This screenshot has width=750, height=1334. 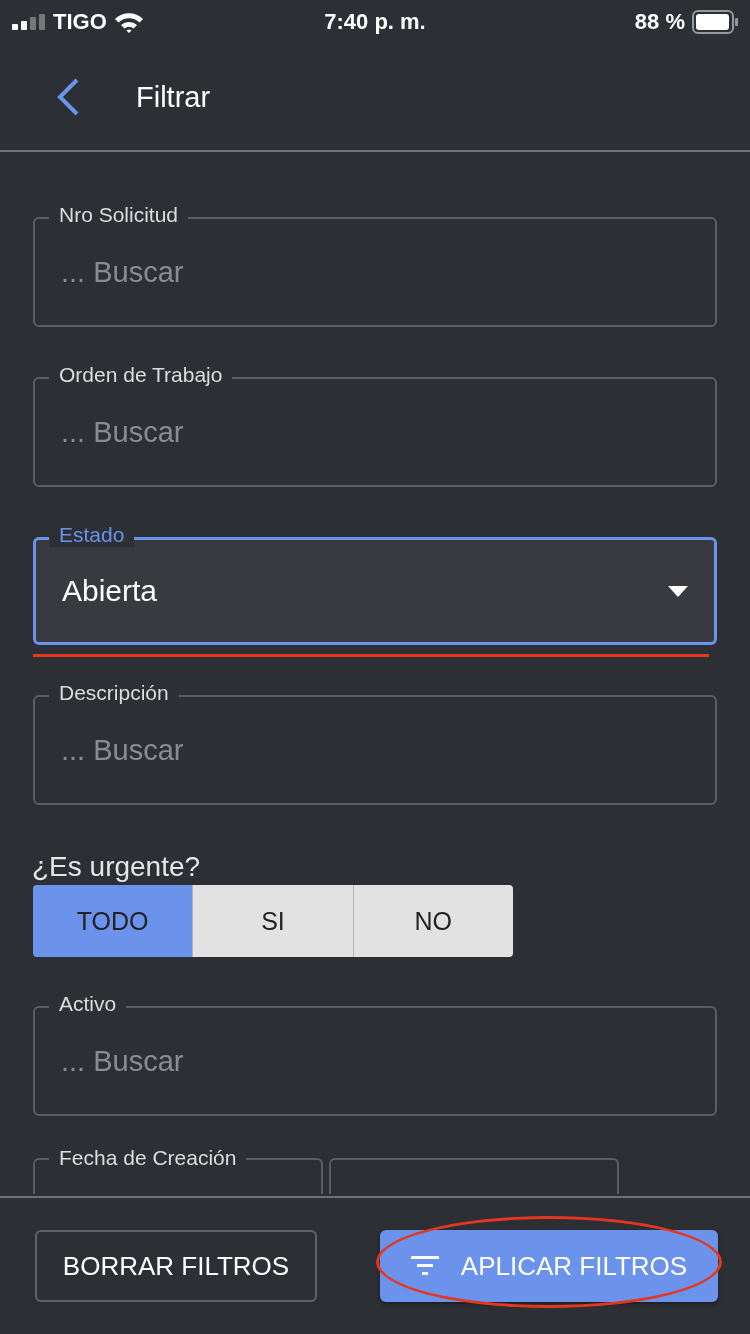 What do you see at coordinates (678, 591) in the screenshot?
I see `dropdown-caret-icon` at bounding box center [678, 591].